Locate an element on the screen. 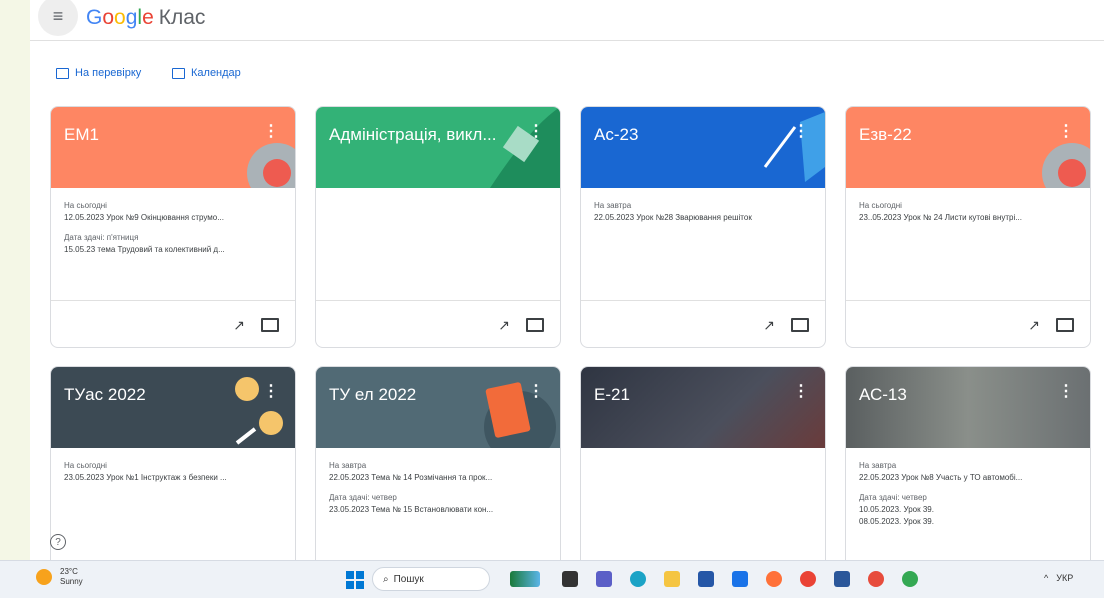  class-card-e21: Е-21 ⋮ is located at coordinates (703, 463).